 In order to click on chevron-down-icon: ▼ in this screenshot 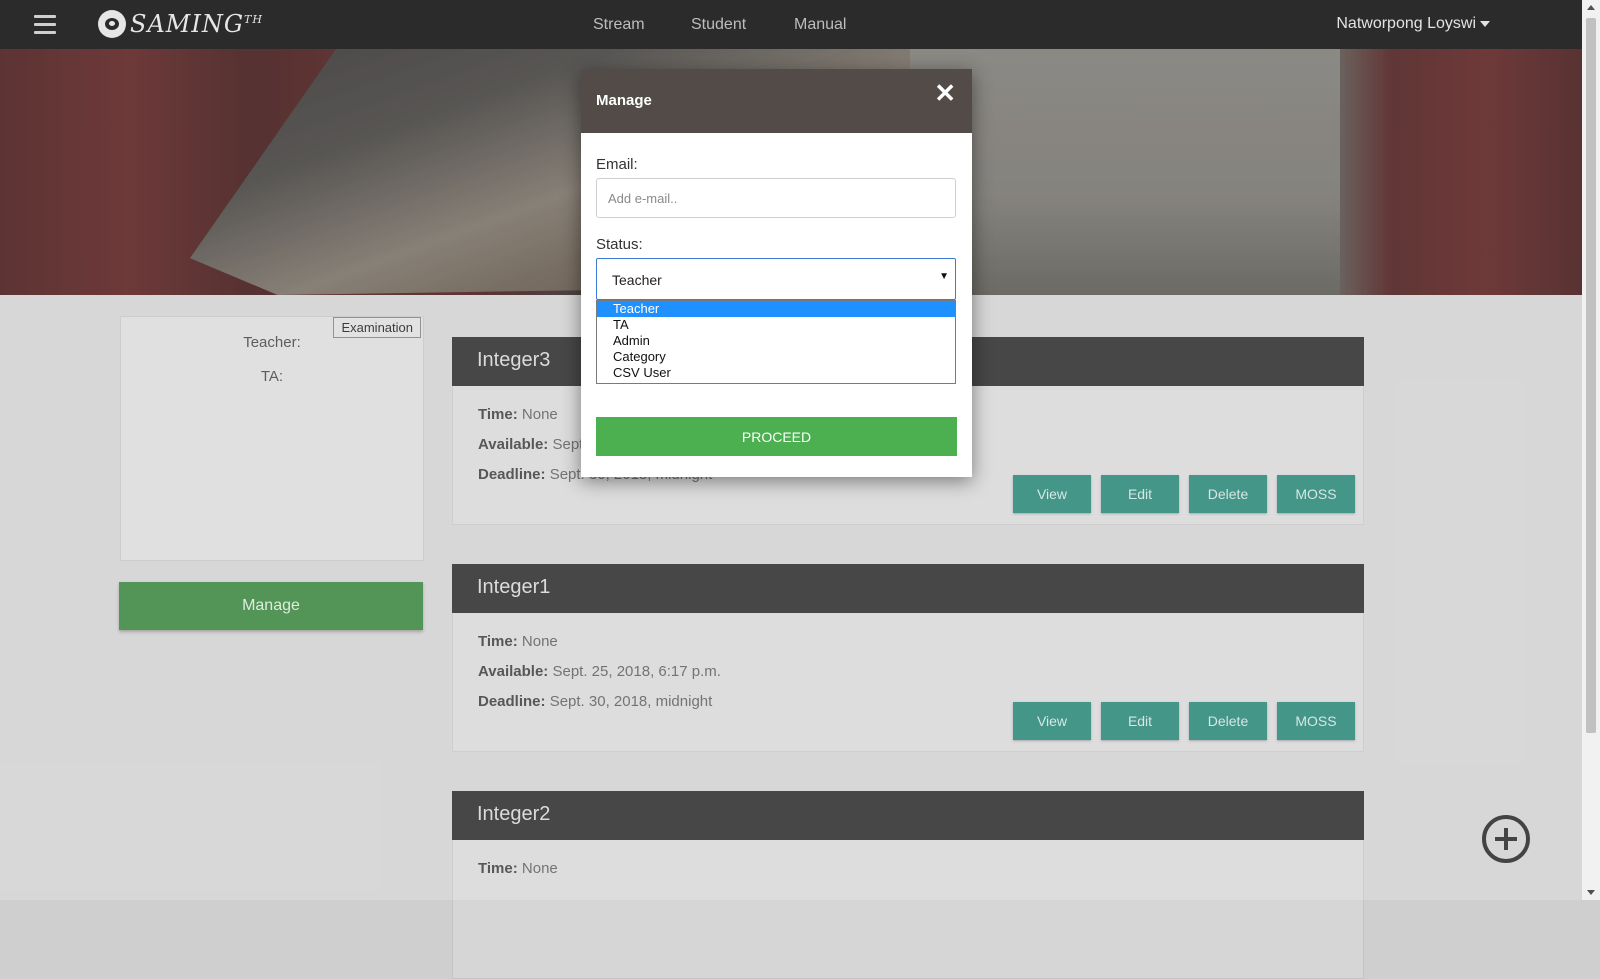, I will do `click(944, 276)`.